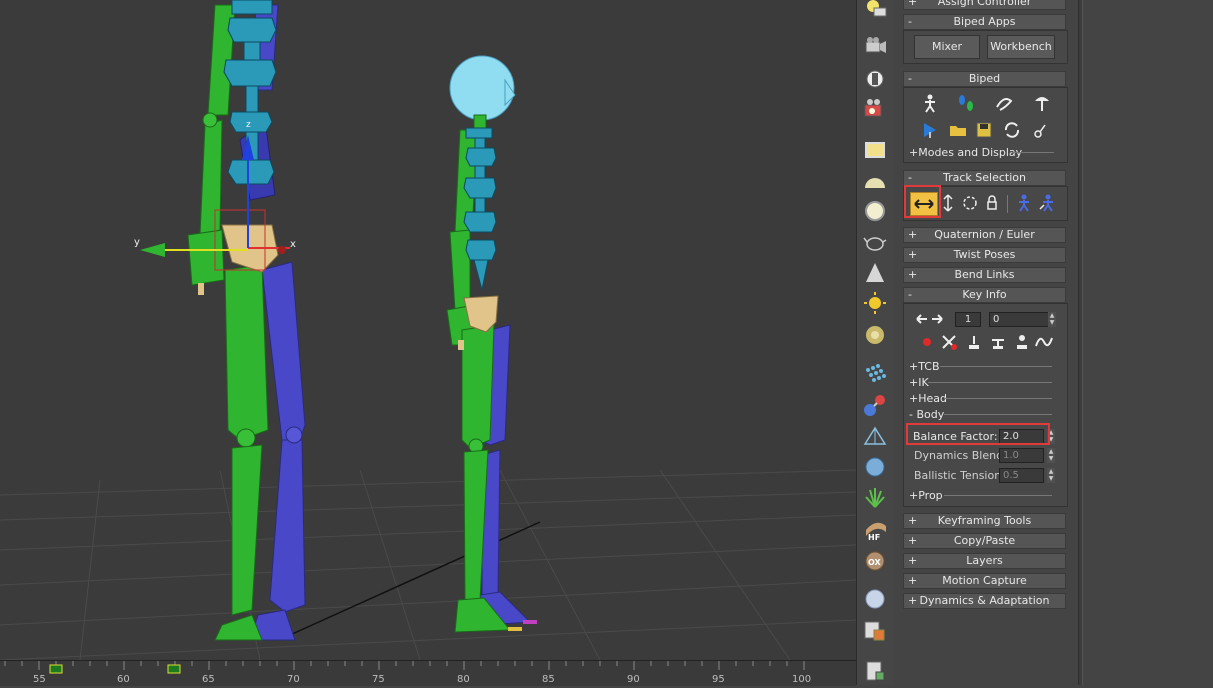 This screenshot has width=1213, height=688. I want to click on dynamics-blend-spinner: ▲ ▼, so click(1051, 455).